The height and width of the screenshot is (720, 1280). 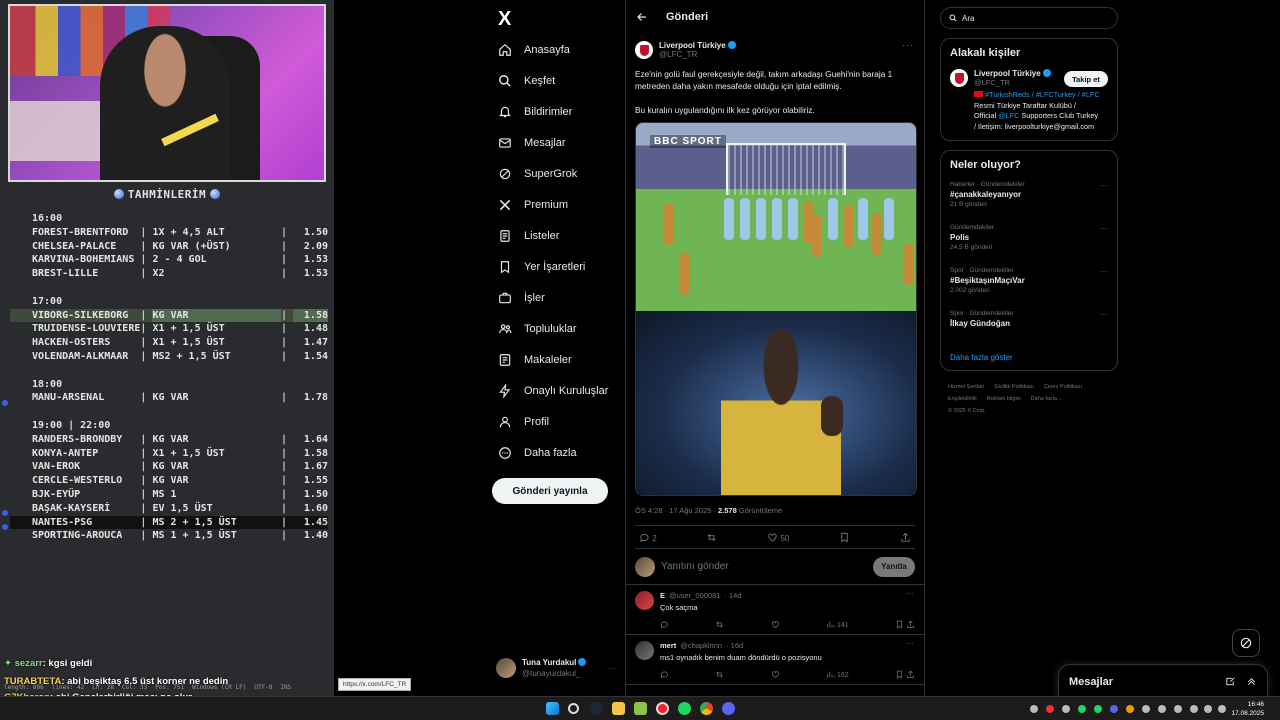 What do you see at coordinates (1163, 681) in the screenshot?
I see `messages-drawer: Mesajlar` at bounding box center [1163, 681].